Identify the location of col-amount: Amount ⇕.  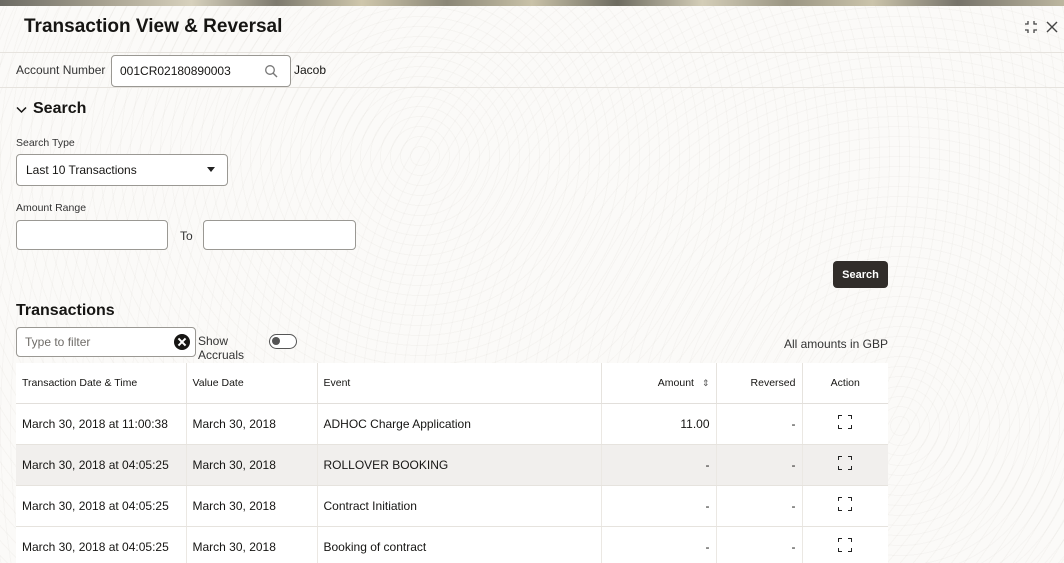
(659, 383).